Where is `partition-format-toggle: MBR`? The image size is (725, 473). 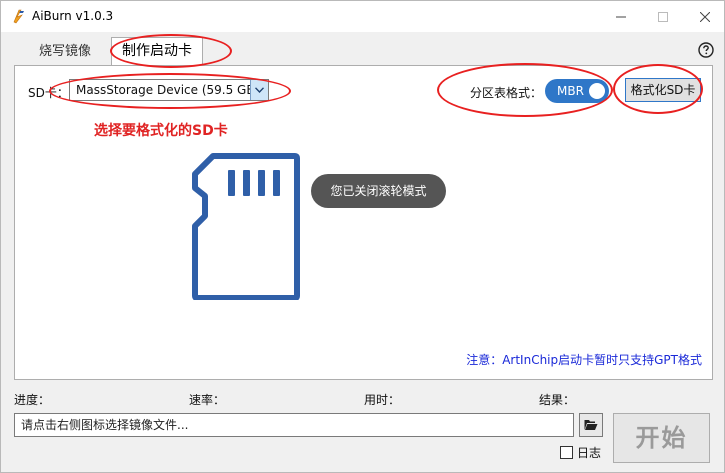 partition-format-toggle: MBR is located at coordinates (577, 91).